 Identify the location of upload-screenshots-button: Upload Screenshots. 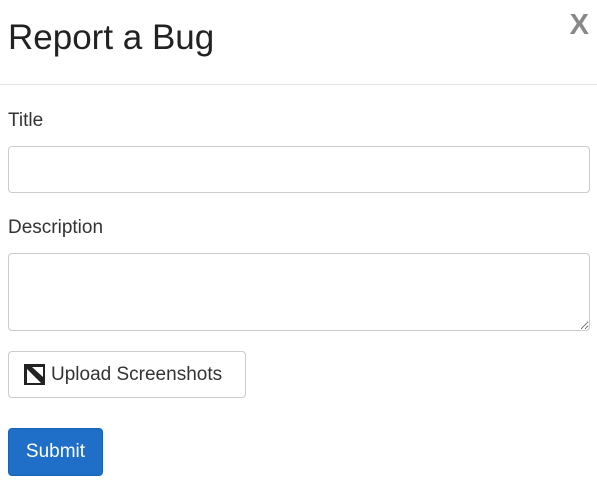
(127, 374).